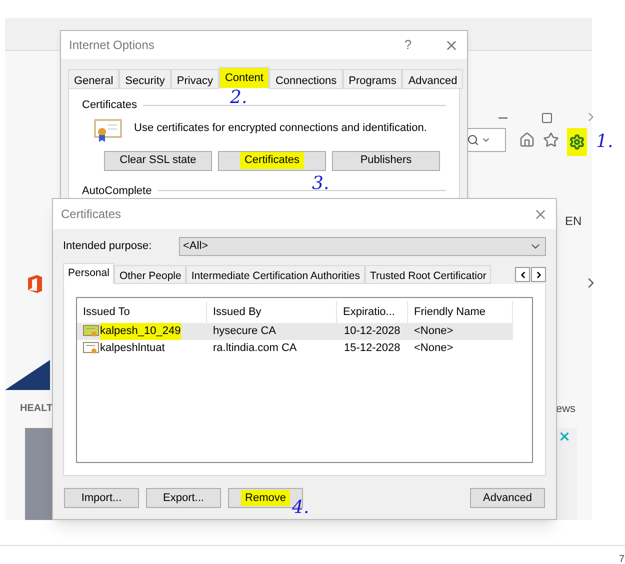 Image resolution: width=625 pixels, height=564 pixels. What do you see at coordinates (362, 246) in the screenshot?
I see `purpose-dropdown: <All>` at bounding box center [362, 246].